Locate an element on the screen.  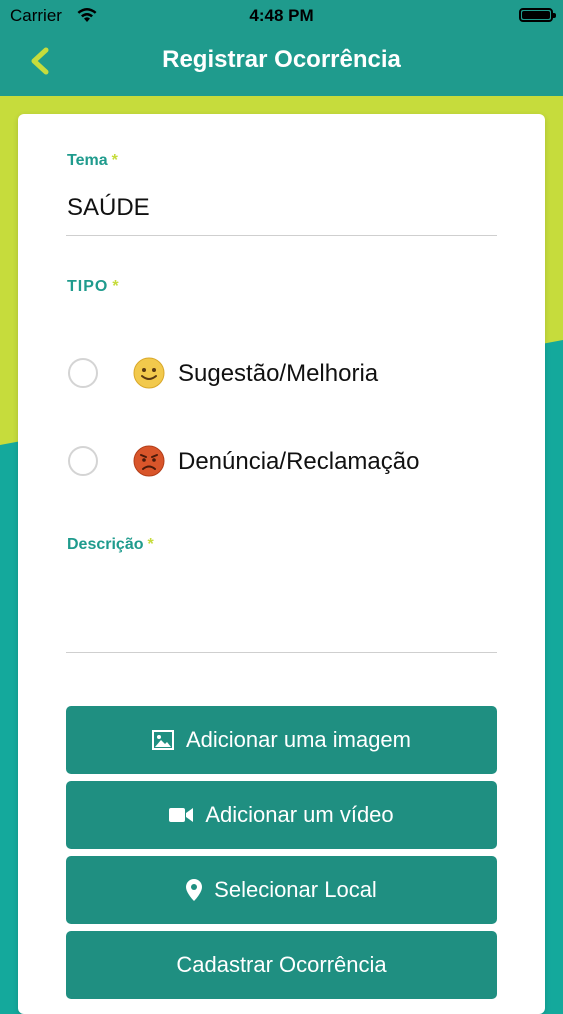
video-camera-icon is located at coordinates (181, 815).